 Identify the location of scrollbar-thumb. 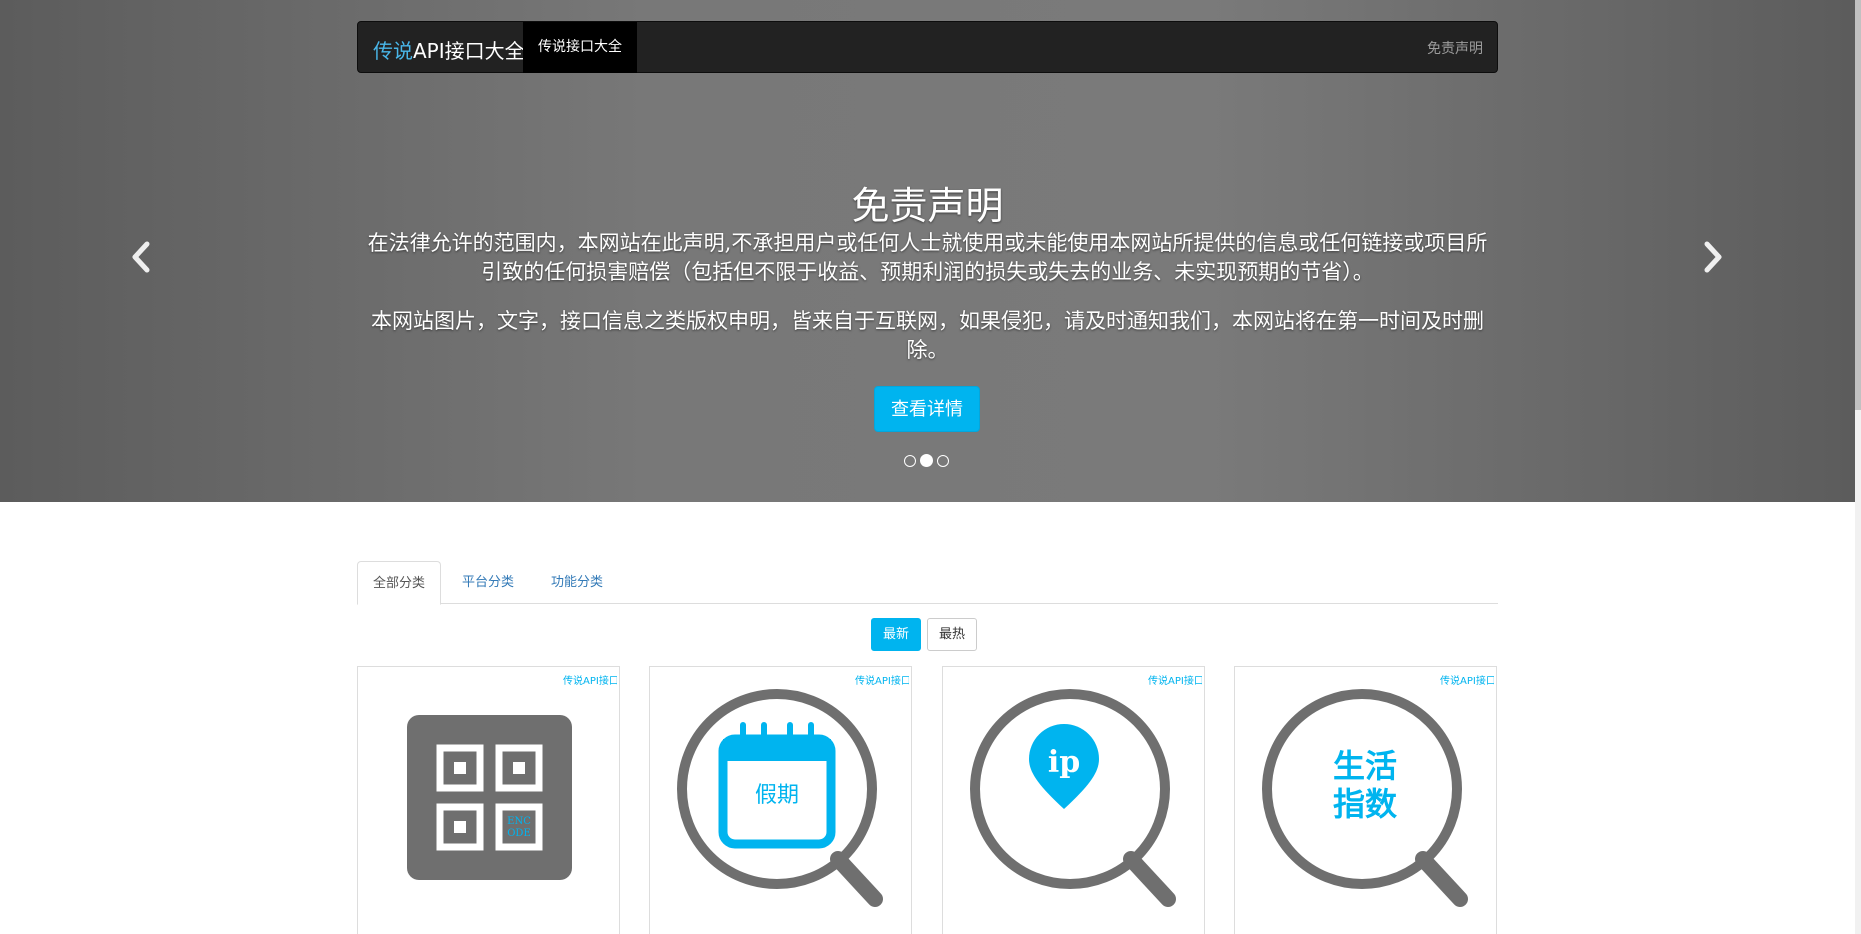
(1858, 205).